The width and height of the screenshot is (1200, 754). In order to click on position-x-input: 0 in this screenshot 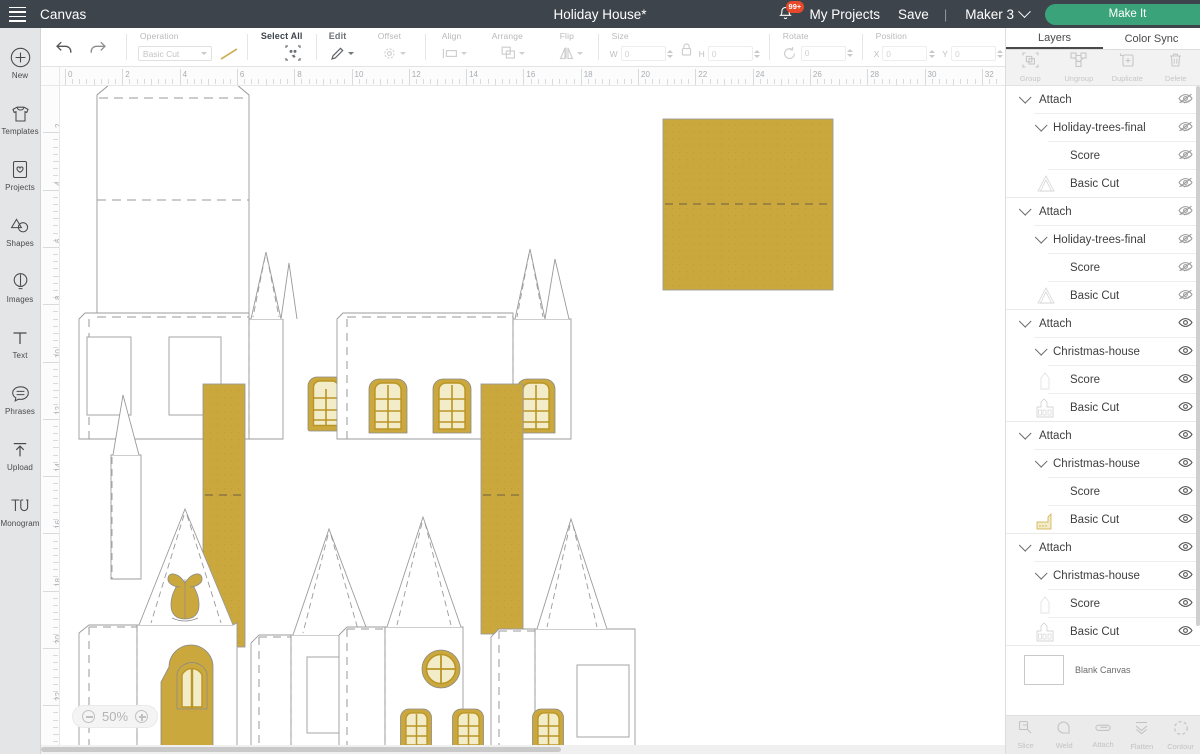, I will do `click(905, 53)`.